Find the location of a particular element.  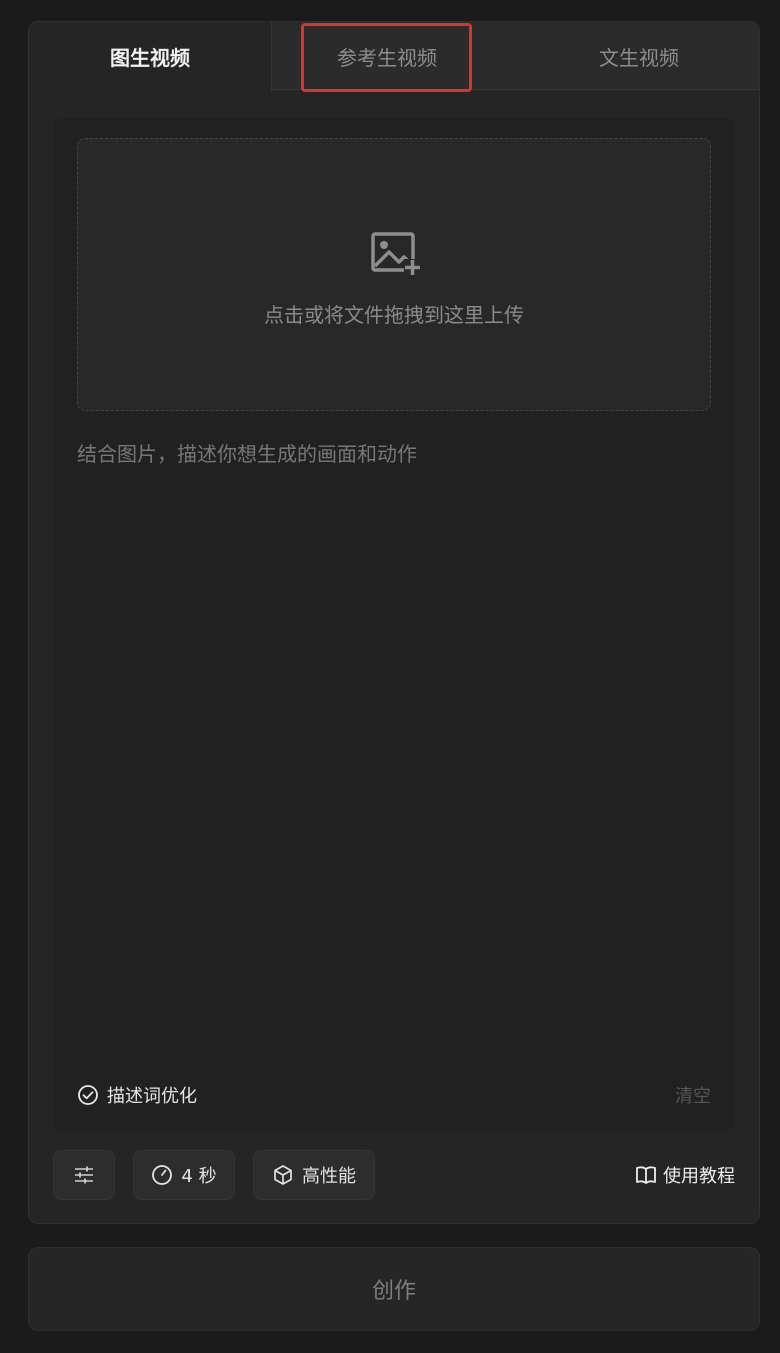

tab-text-to-video: 文生视频 is located at coordinates (639, 56).